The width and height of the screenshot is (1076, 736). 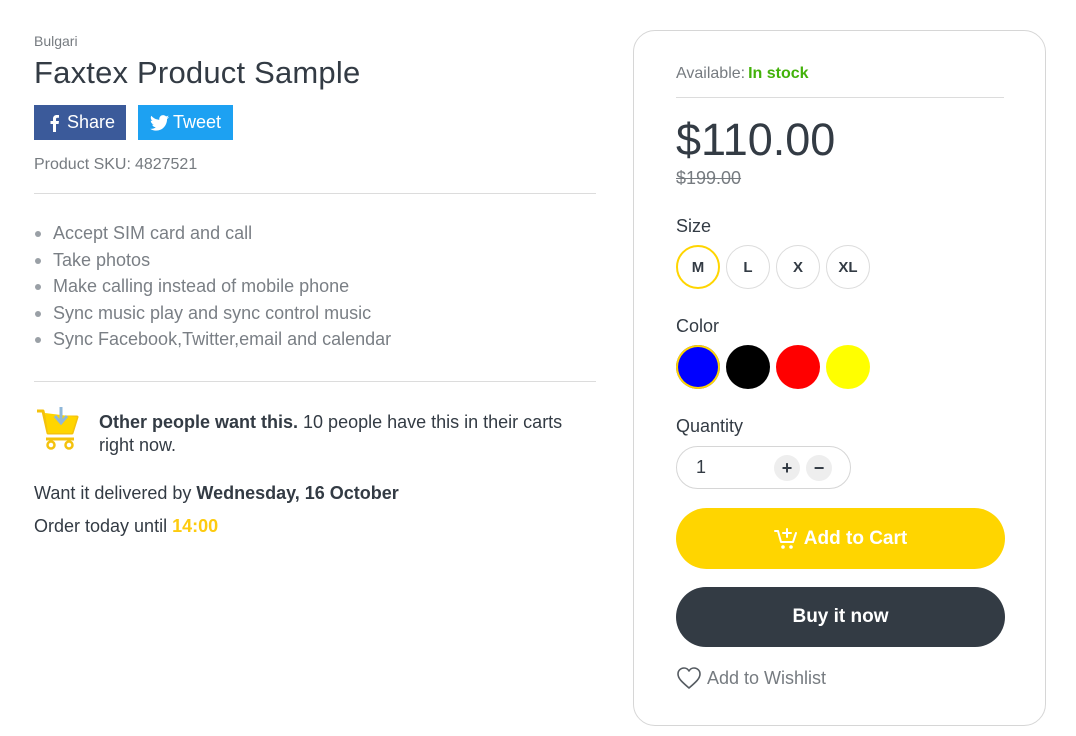 I want to click on color-options, so click(x=840, y=367).